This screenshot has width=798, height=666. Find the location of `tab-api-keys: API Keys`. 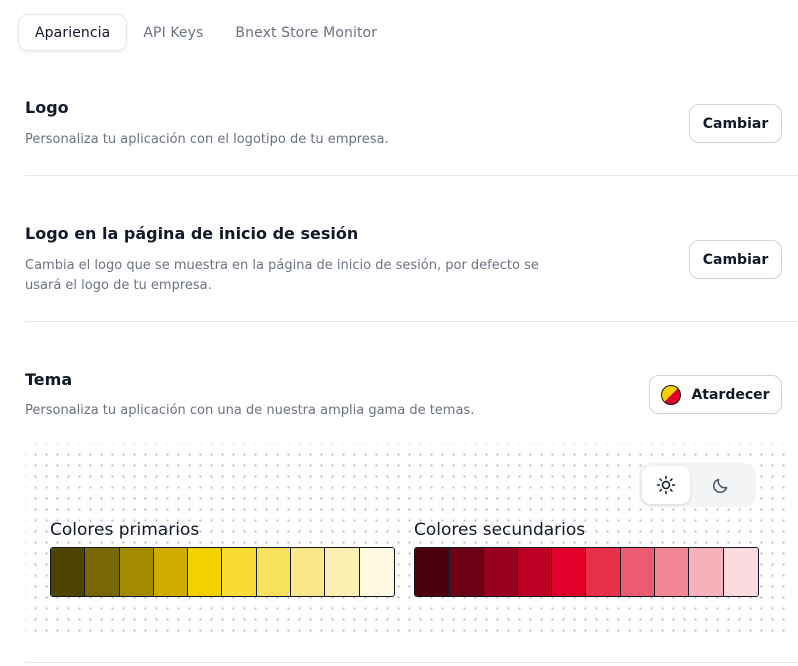

tab-api-keys: API Keys is located at coordinates (173, 32).